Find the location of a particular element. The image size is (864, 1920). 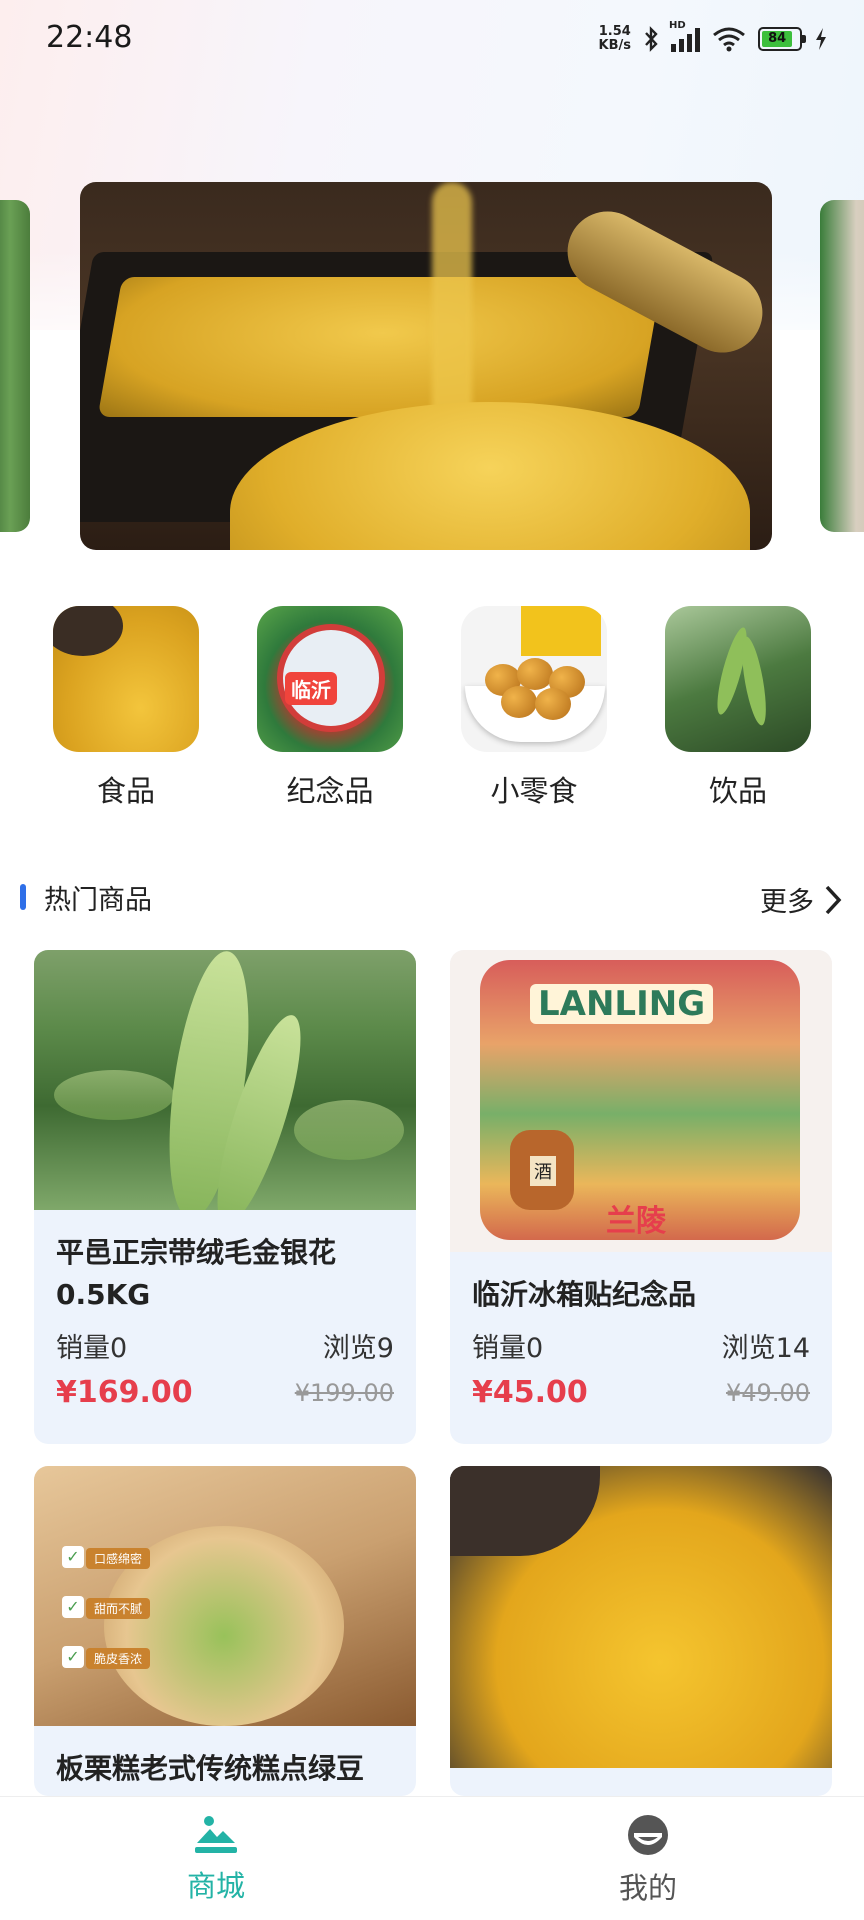

bottom-tab-bar: 商城 我的 is located at coordinates (432, 1858).